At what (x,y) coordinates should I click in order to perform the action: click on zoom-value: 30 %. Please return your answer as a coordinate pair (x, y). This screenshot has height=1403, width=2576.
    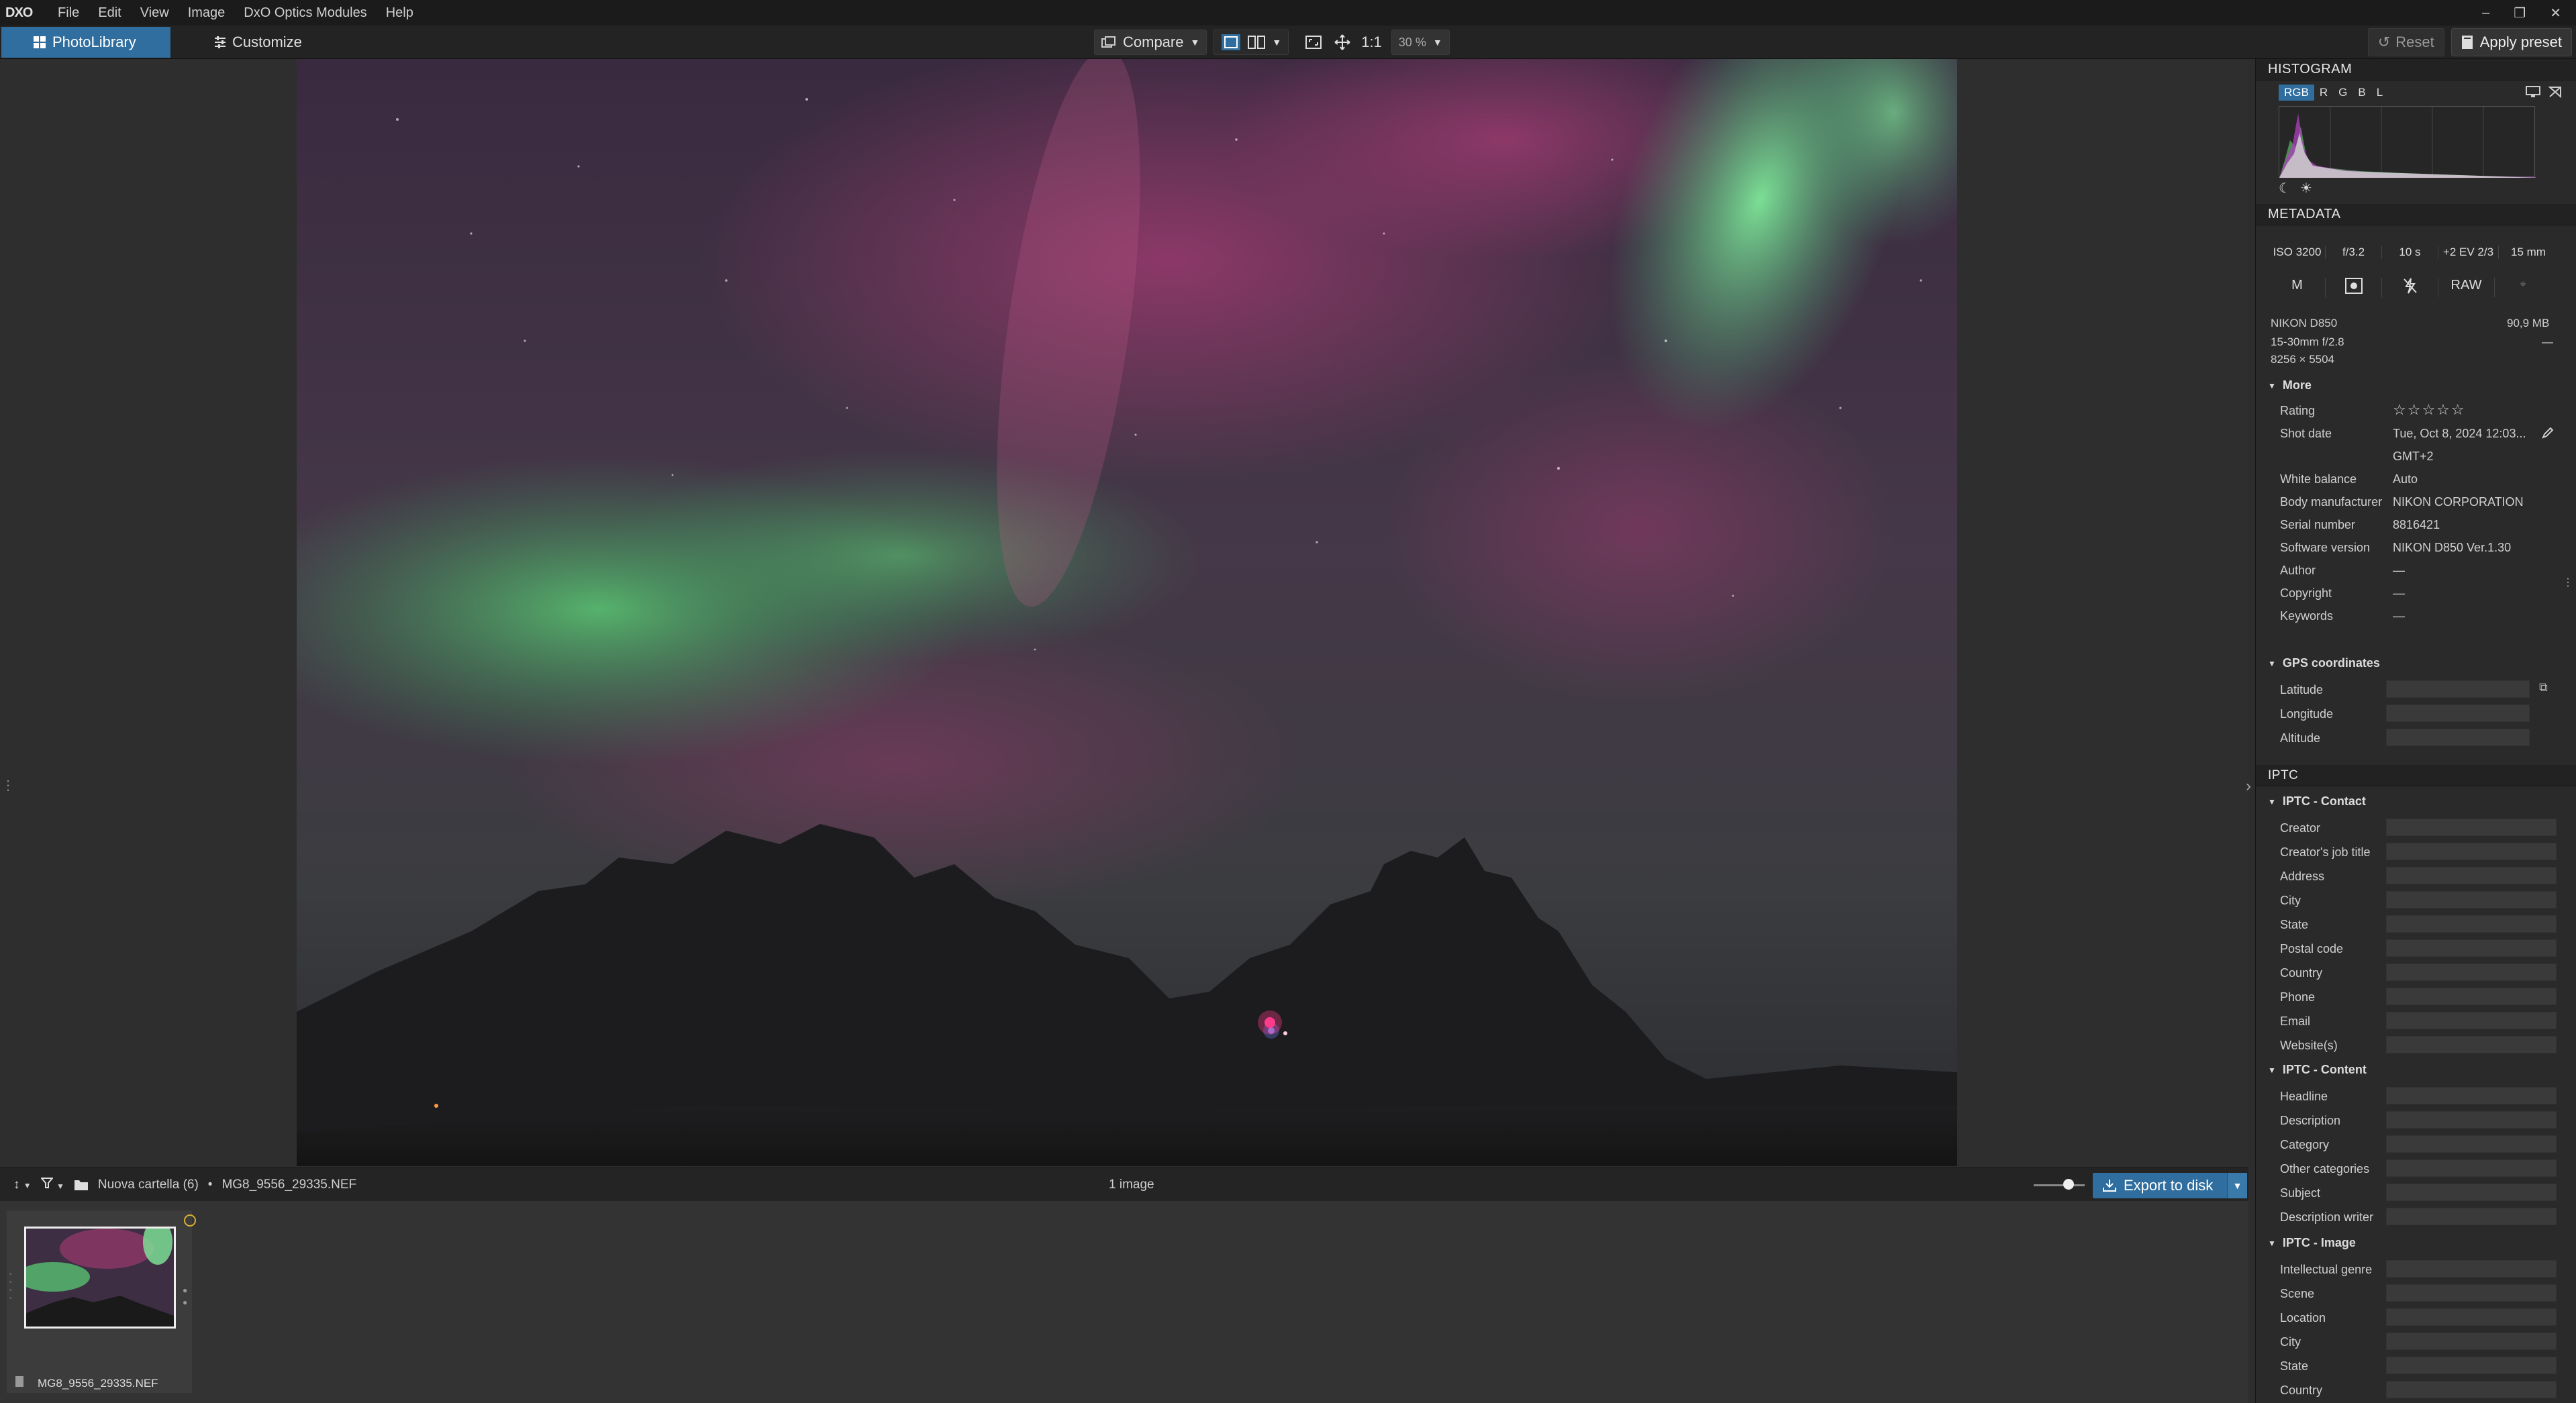
    Looking at the image, I should click on (1412, 42).